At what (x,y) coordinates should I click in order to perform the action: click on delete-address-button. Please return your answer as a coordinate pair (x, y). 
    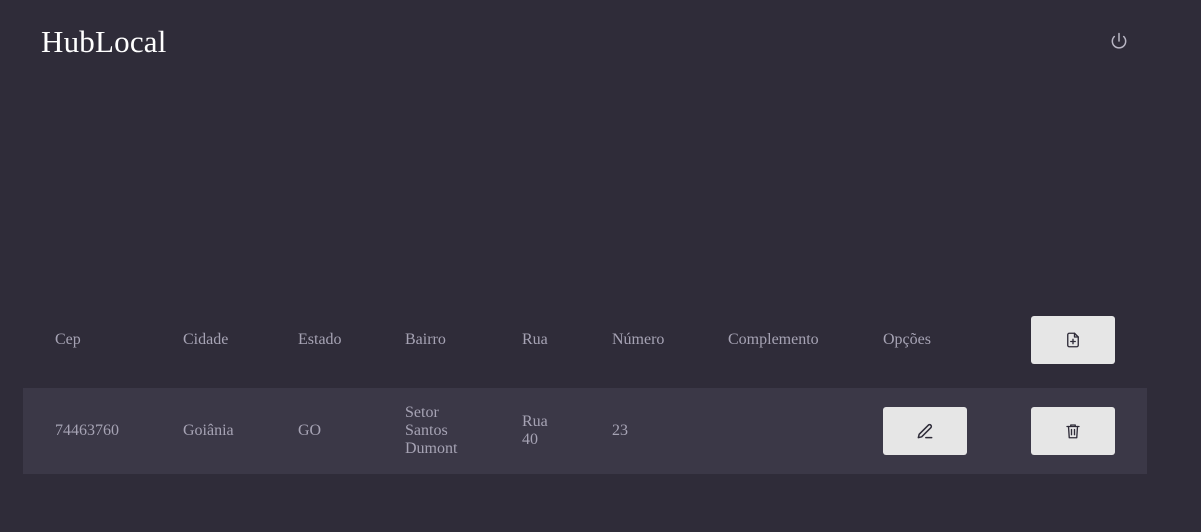
    Looking at the image, I should click on (1073, 431).